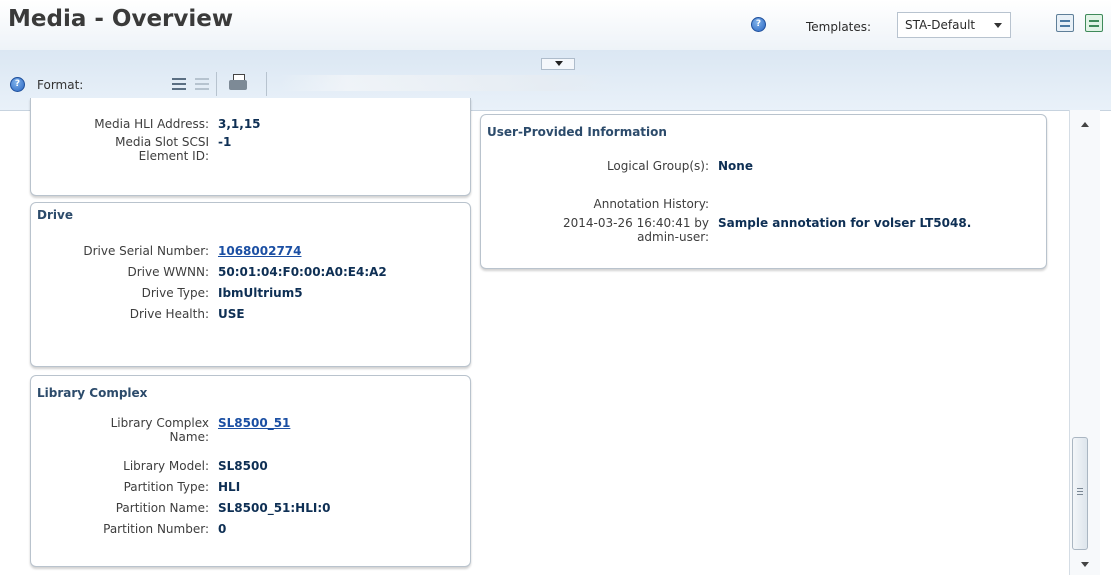  I want to click on grid-format-icon, so click(202, 84).